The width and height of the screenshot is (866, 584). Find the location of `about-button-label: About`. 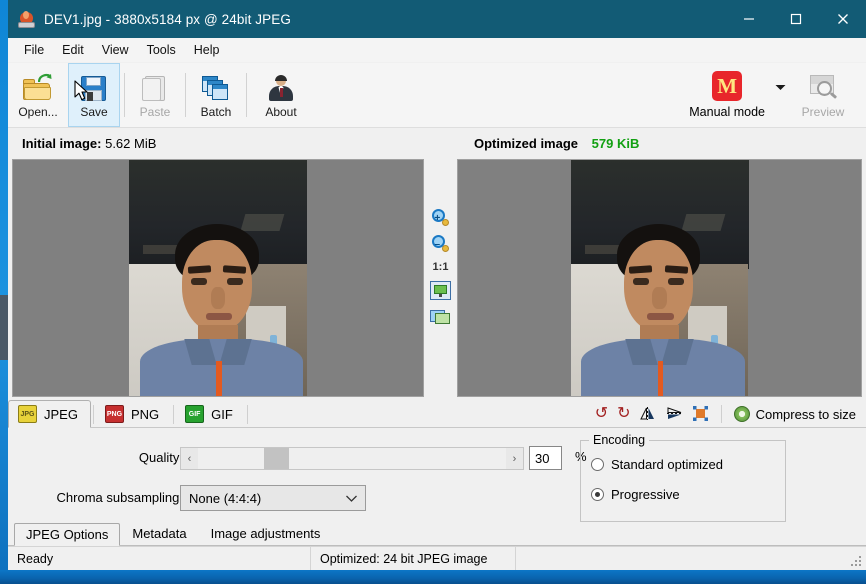

about-button-label: About is located at coordinates (281, 111).